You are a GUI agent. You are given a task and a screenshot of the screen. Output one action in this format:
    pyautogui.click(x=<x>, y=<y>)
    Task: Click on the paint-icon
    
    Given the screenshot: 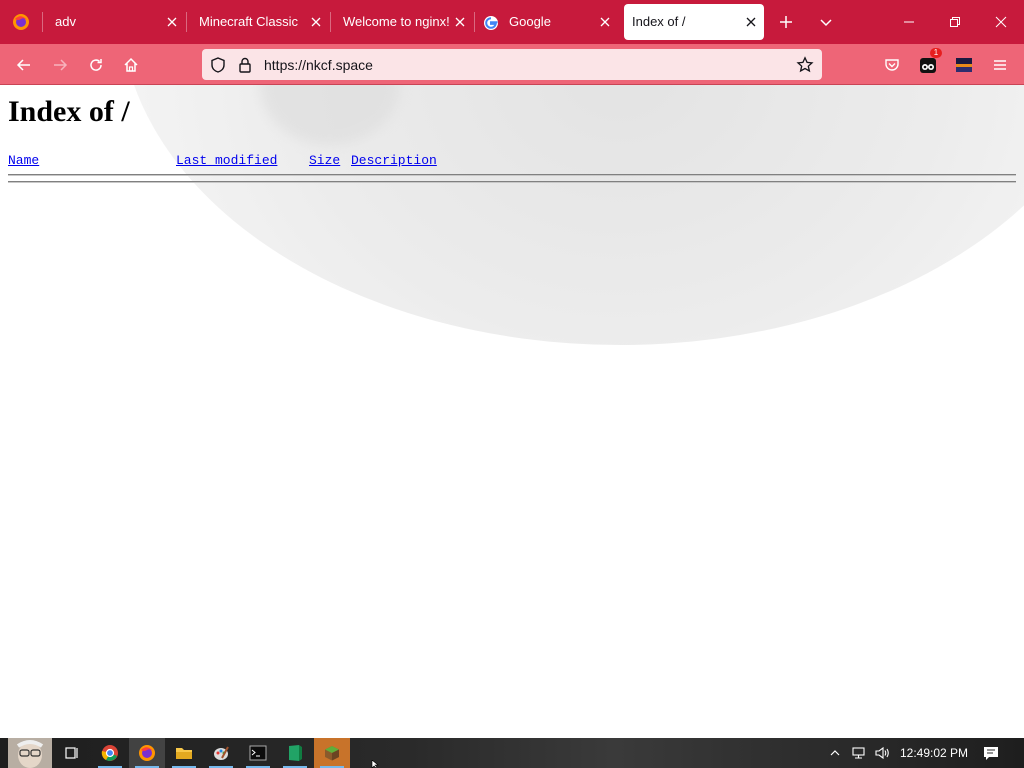 What is the action you would take?
    pyautogui.click(x=221, y=753)
    